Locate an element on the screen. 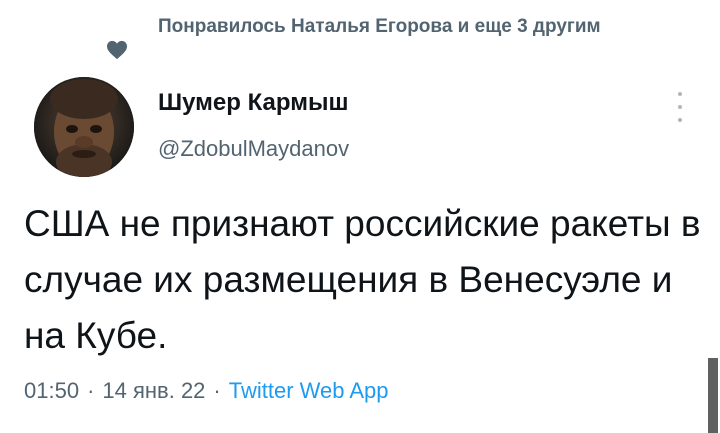 The width and height of the screenshot is (720, 433). scrollbar-thumb is located at coordinates (713, 395).